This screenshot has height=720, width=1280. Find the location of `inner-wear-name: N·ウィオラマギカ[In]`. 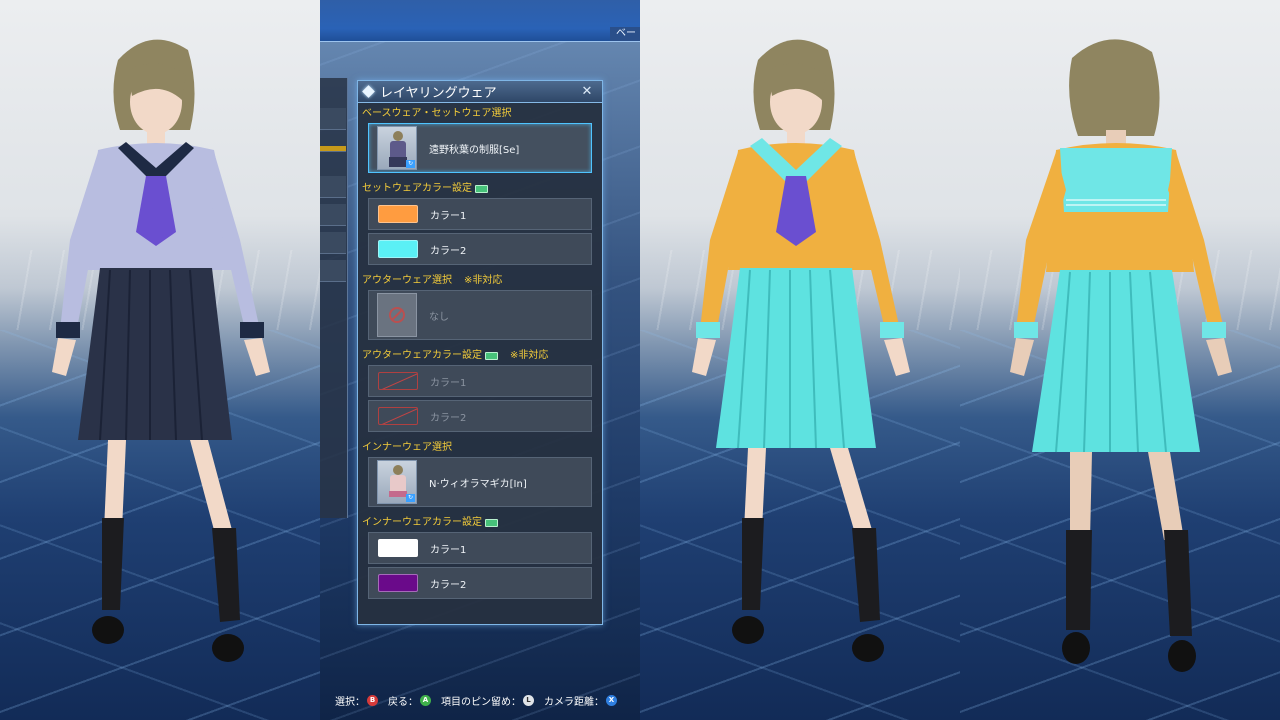

inner-wear-name: N·ウィオラマギカ[In] is located at coordinates (478, 484).